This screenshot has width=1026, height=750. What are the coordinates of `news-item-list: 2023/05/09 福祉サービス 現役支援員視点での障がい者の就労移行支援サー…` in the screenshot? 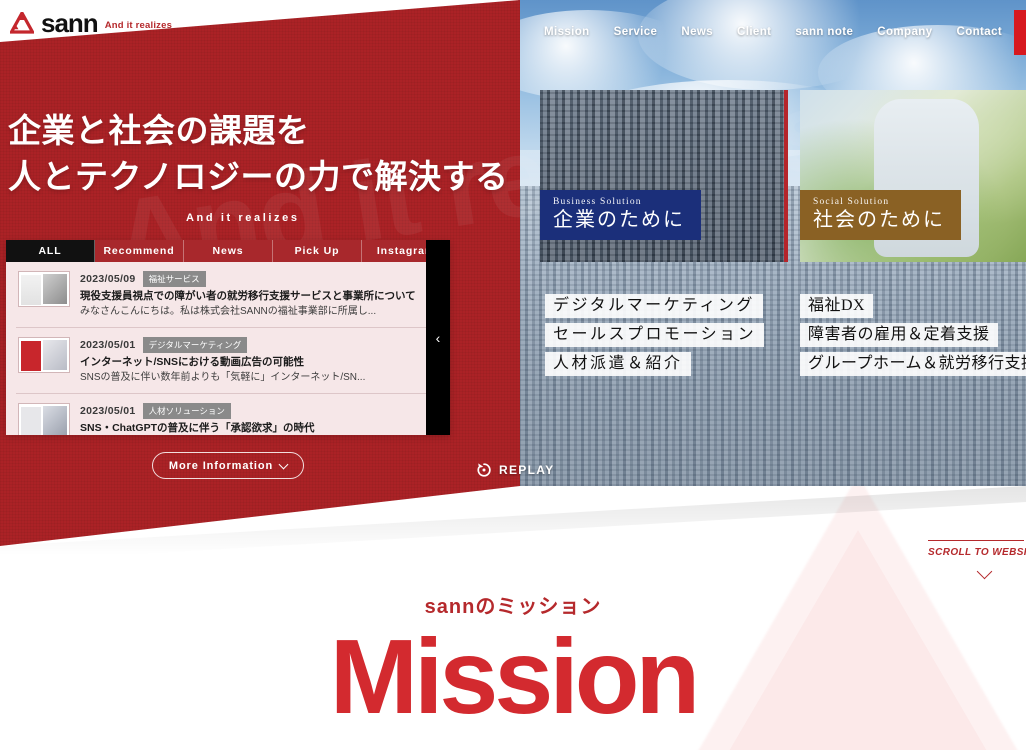 It's located at (228, 348).